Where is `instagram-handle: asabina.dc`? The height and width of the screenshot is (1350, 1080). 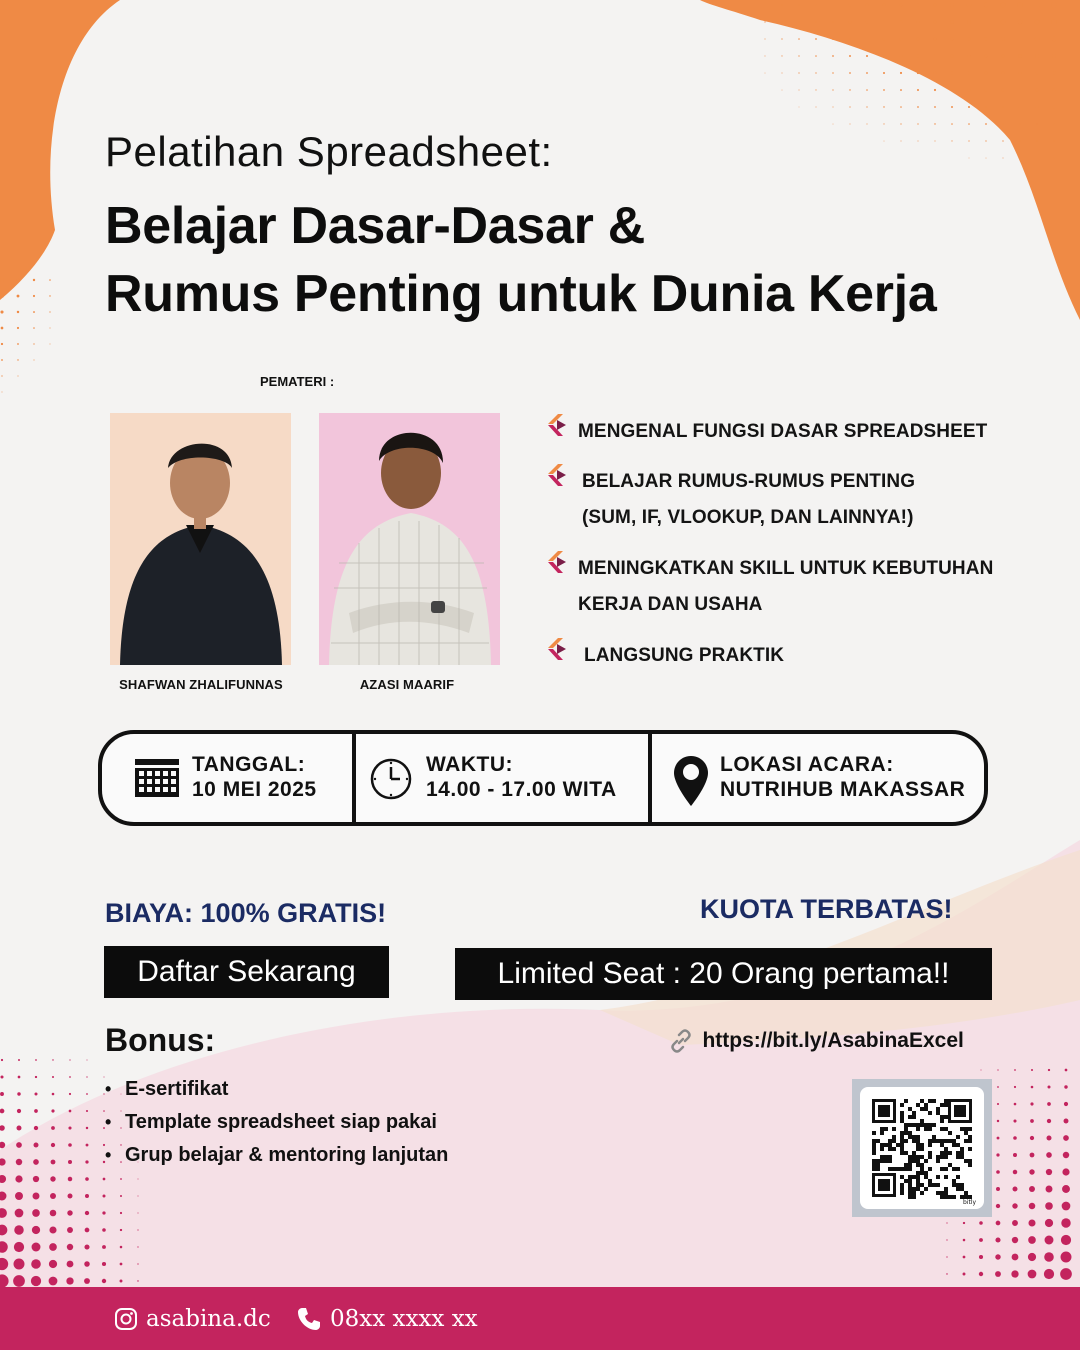
instagram-handle: asabina.dc is located at coordinates (192, 1318).